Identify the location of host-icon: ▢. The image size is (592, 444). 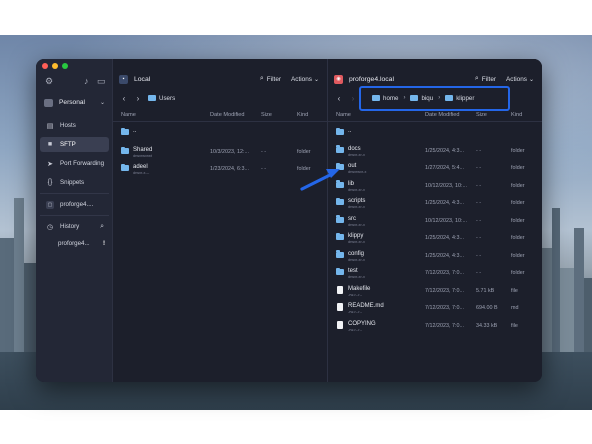
(50, 204).